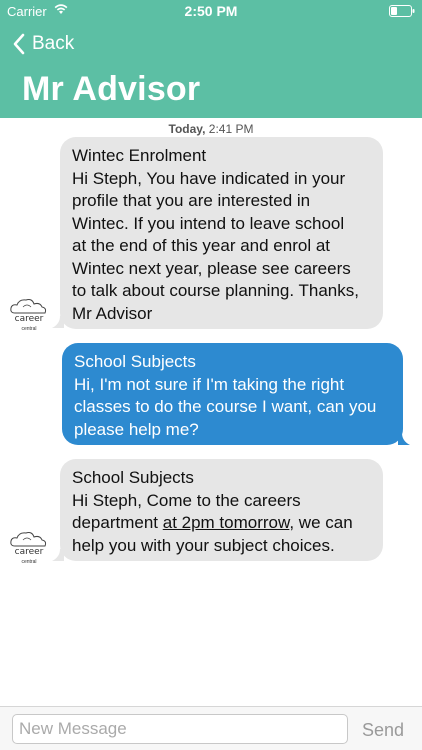 The height and width of the screenshot is (750, 422). I want to click on message-line: profile that you are interested in, so click(191, 200).